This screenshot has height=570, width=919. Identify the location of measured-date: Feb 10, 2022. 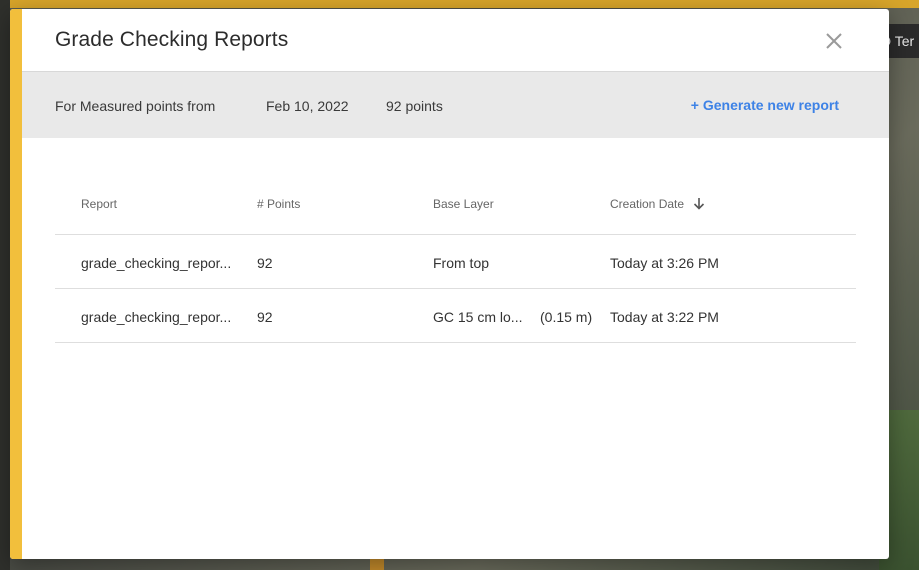
(307, 106).